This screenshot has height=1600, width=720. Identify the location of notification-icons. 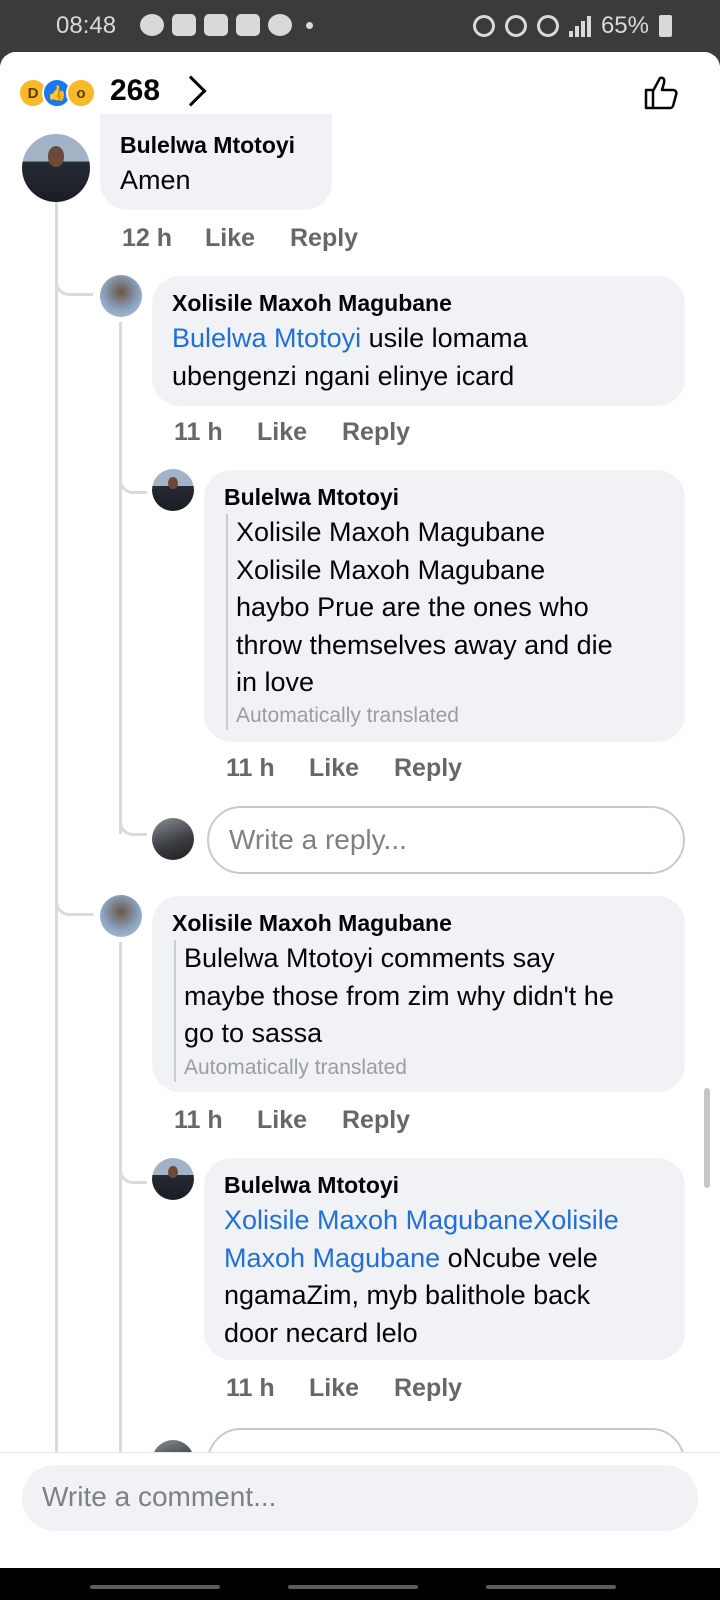
(226, 25).